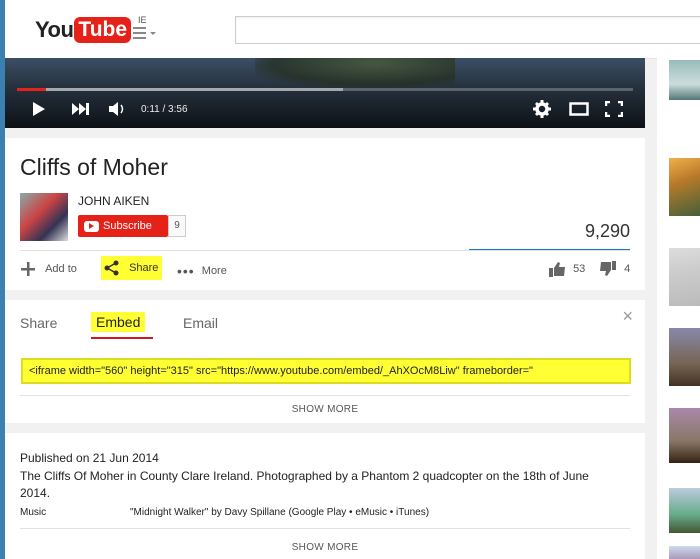 This screenshot has width=700, height=559. Describe the element at coordinates (214, 271) in the screenshot. I see `more-label: More` at that location.